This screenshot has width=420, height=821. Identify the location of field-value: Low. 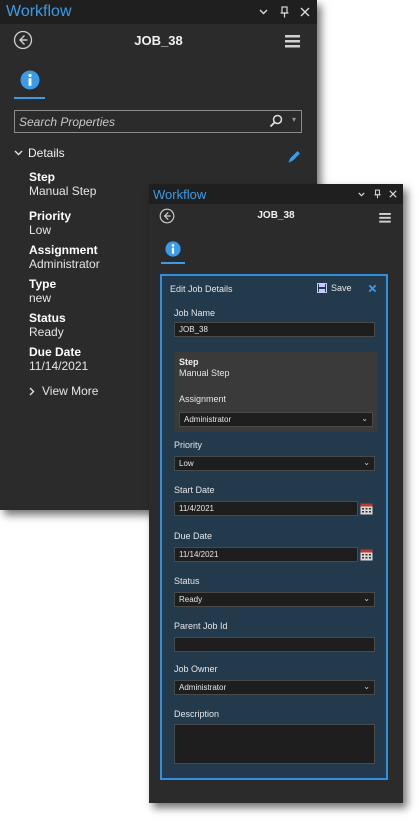
(40, 230).